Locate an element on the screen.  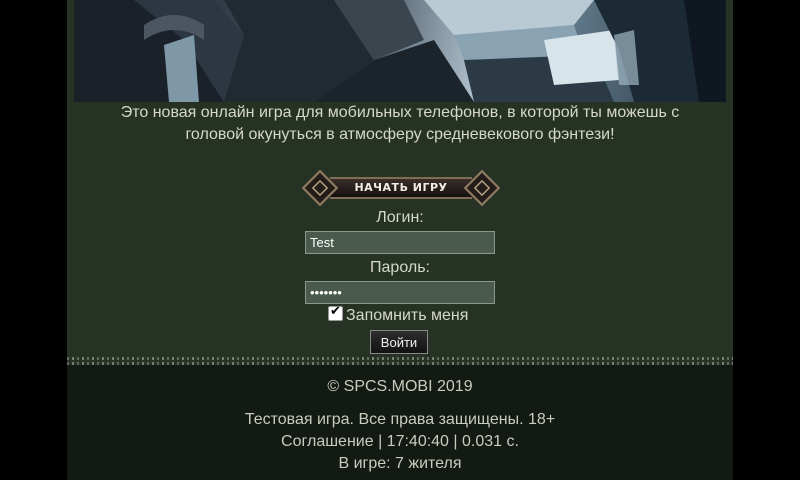
remember-me-row: ✔ Запомнить меня is located at coordinates (398, 315).